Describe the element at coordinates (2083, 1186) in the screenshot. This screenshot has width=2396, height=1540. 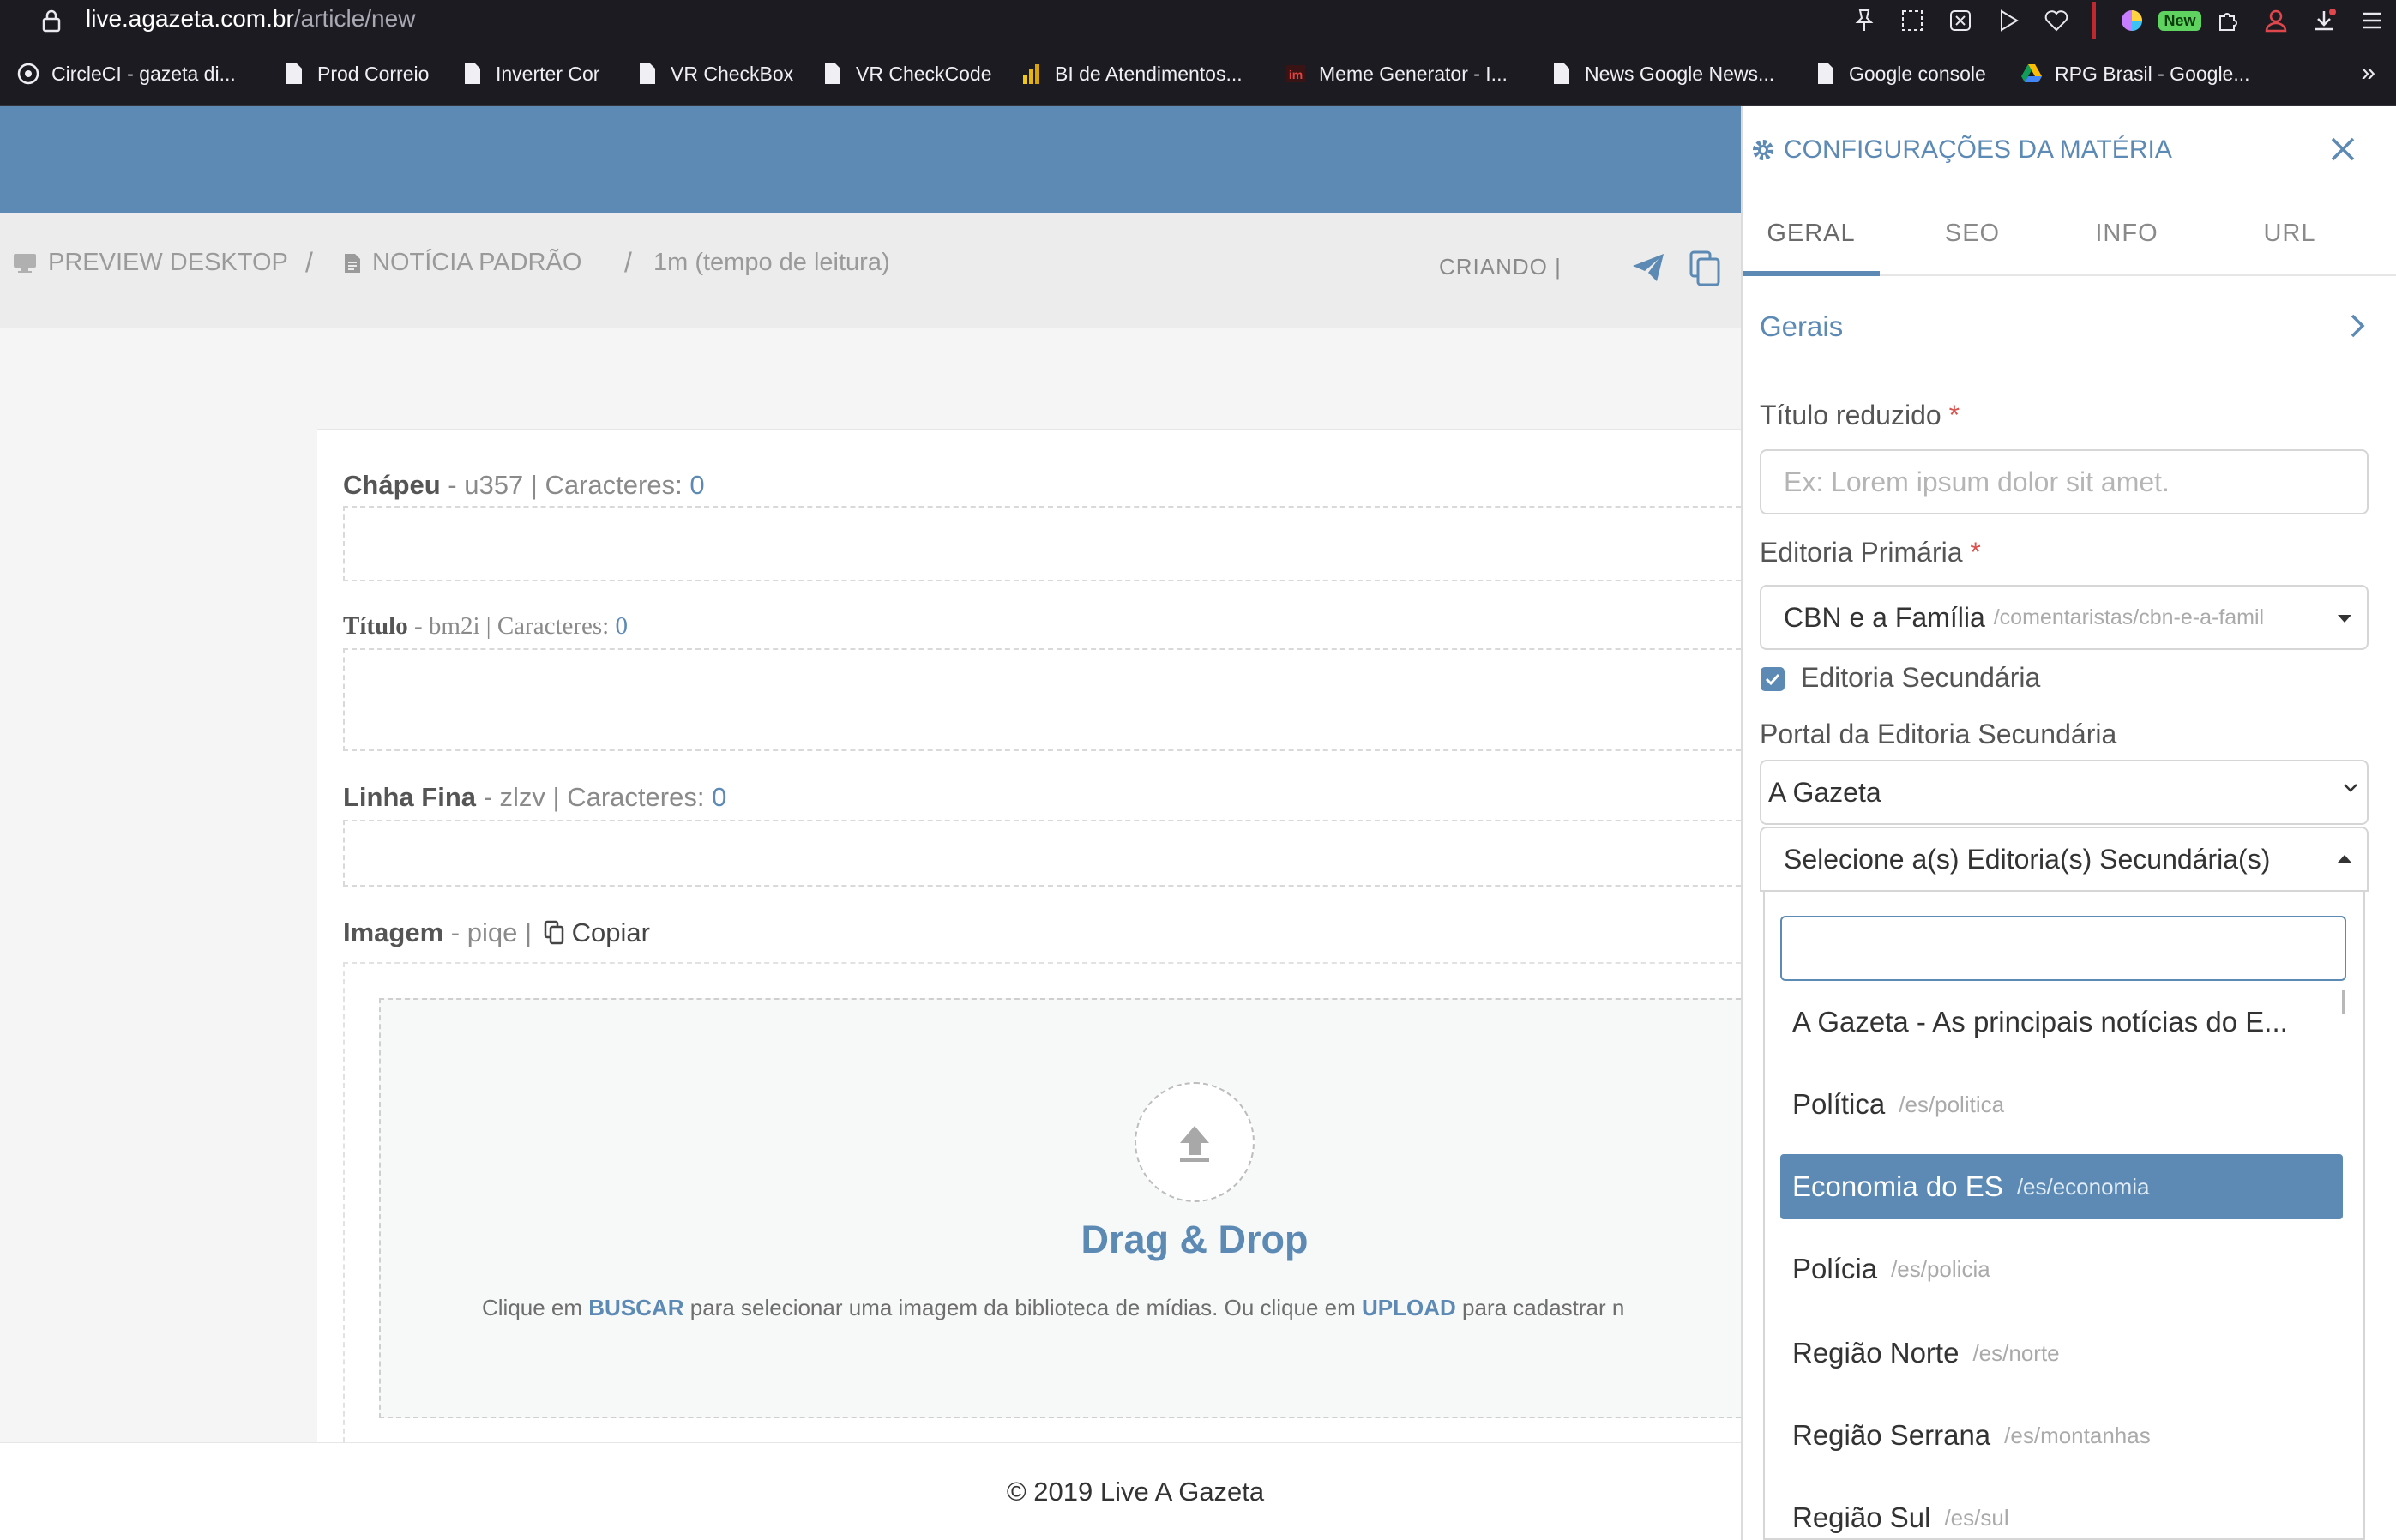
I see `option-path: /es/economia` at that location.